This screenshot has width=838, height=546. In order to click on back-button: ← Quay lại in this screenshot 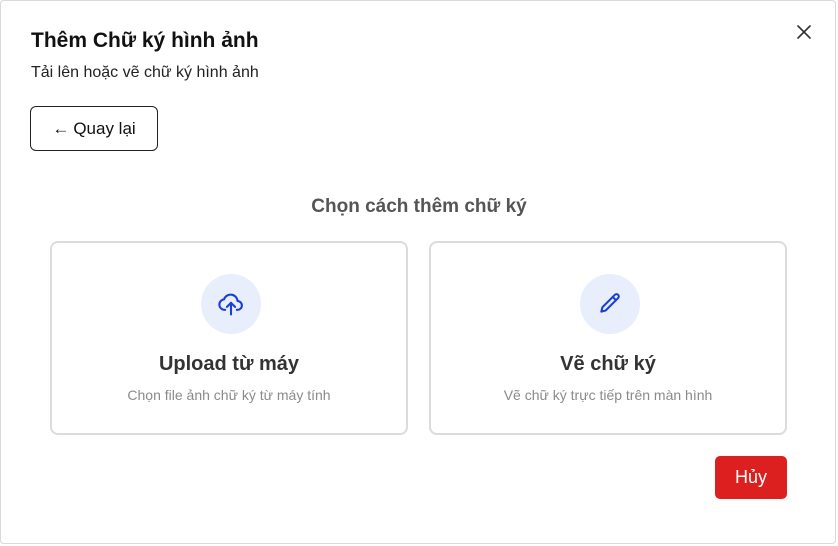, I will do `click(94, 128)`.